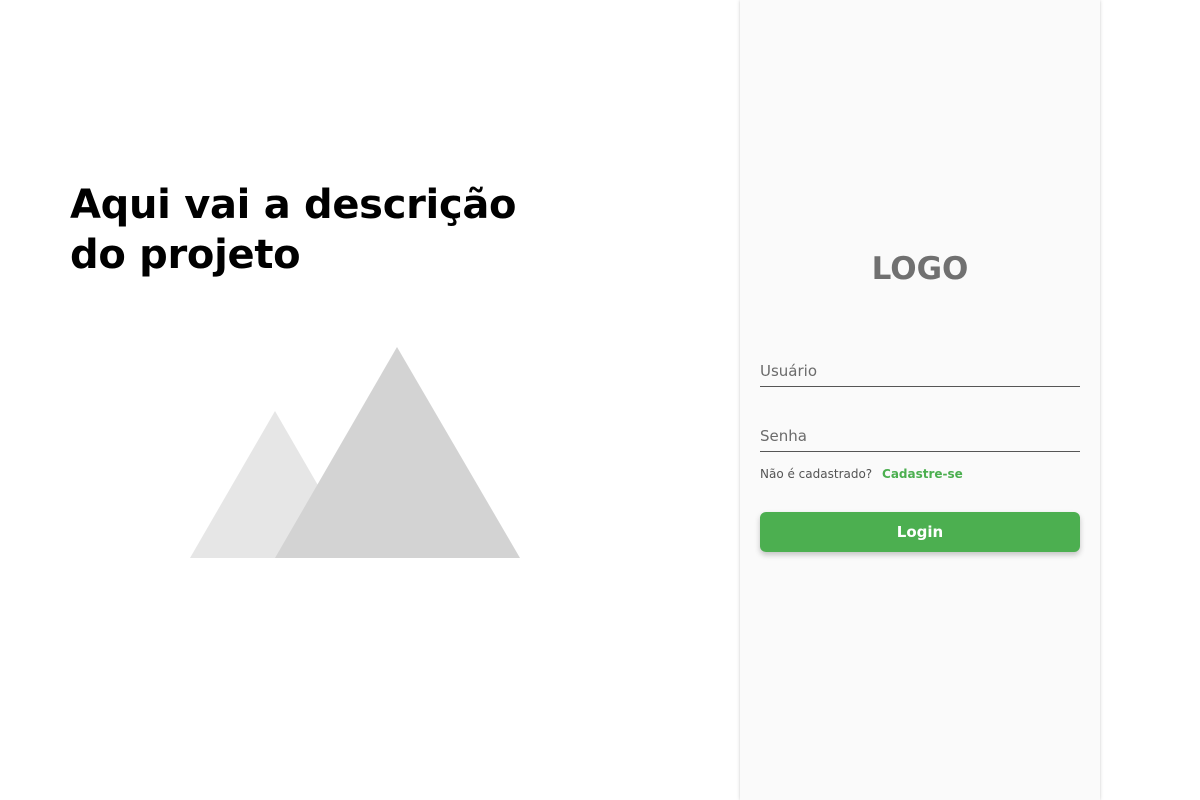 The width and height of the screenshot is (1200, 800). I want to click on signup-question-text: Não é cadastrado?, so click(816, 474).